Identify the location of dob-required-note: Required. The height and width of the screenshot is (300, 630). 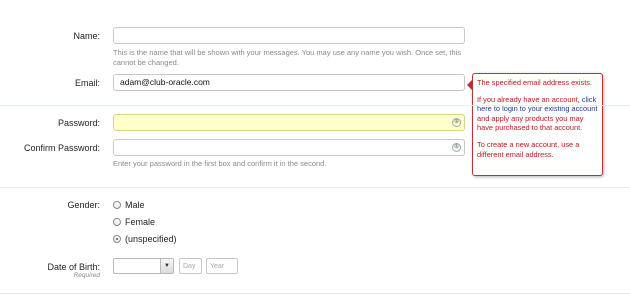
(86, 275).